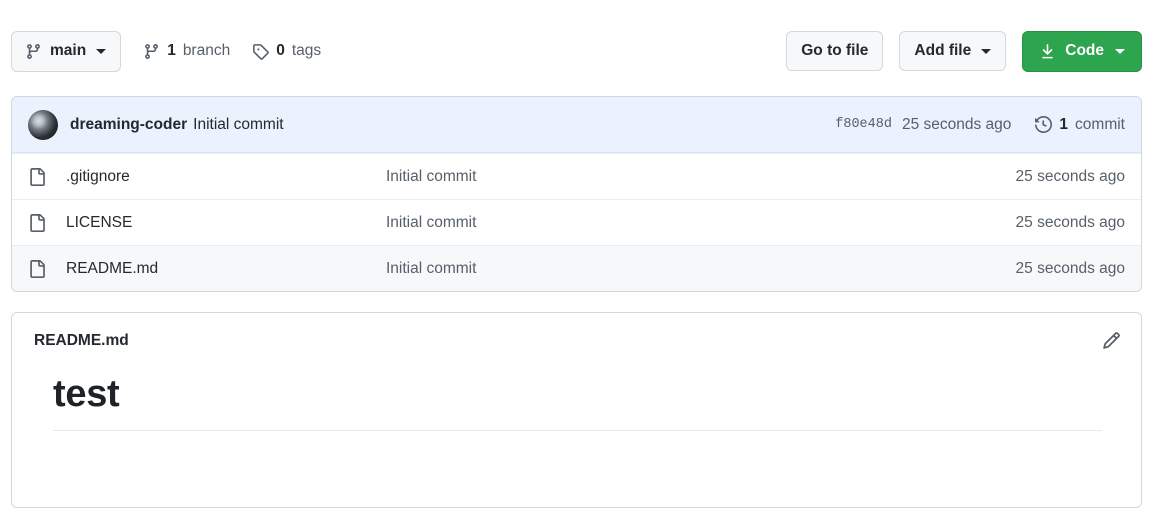  I want to click on add-file-button: Add file, so click(953, 51).